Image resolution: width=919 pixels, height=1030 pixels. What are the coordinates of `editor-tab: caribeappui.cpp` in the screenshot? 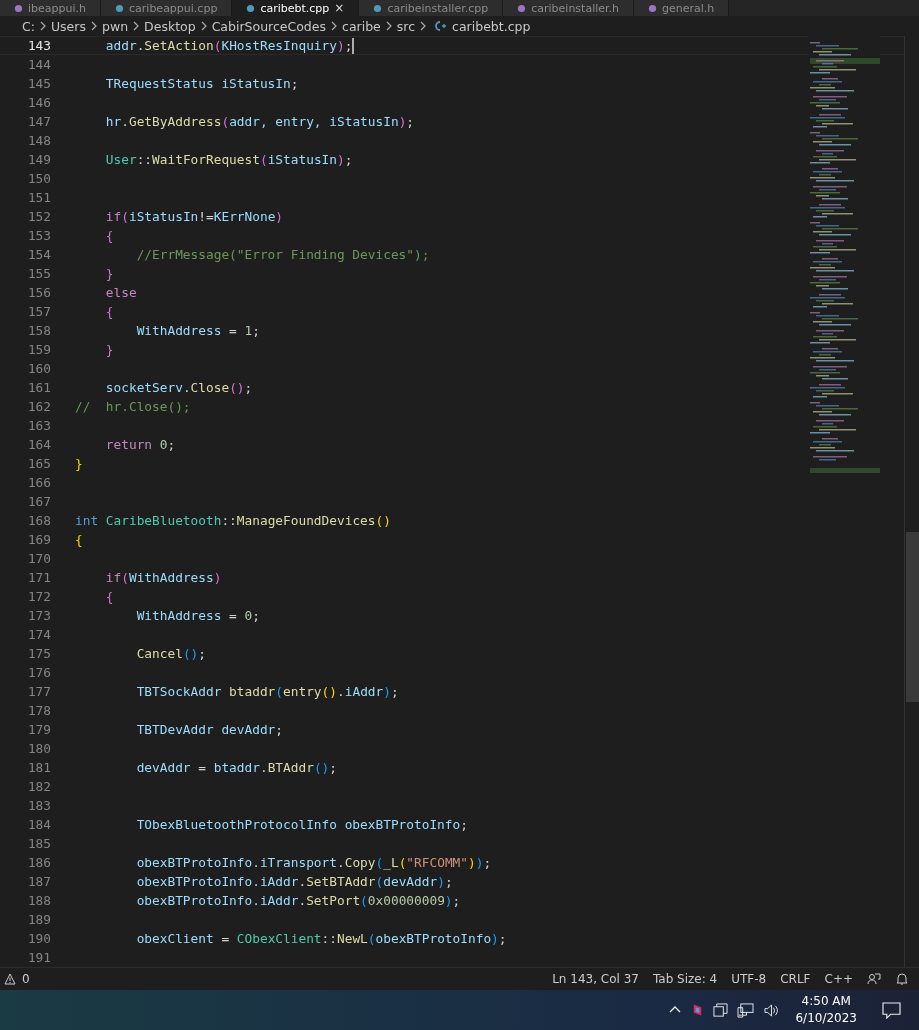 It's located at (167, 8).